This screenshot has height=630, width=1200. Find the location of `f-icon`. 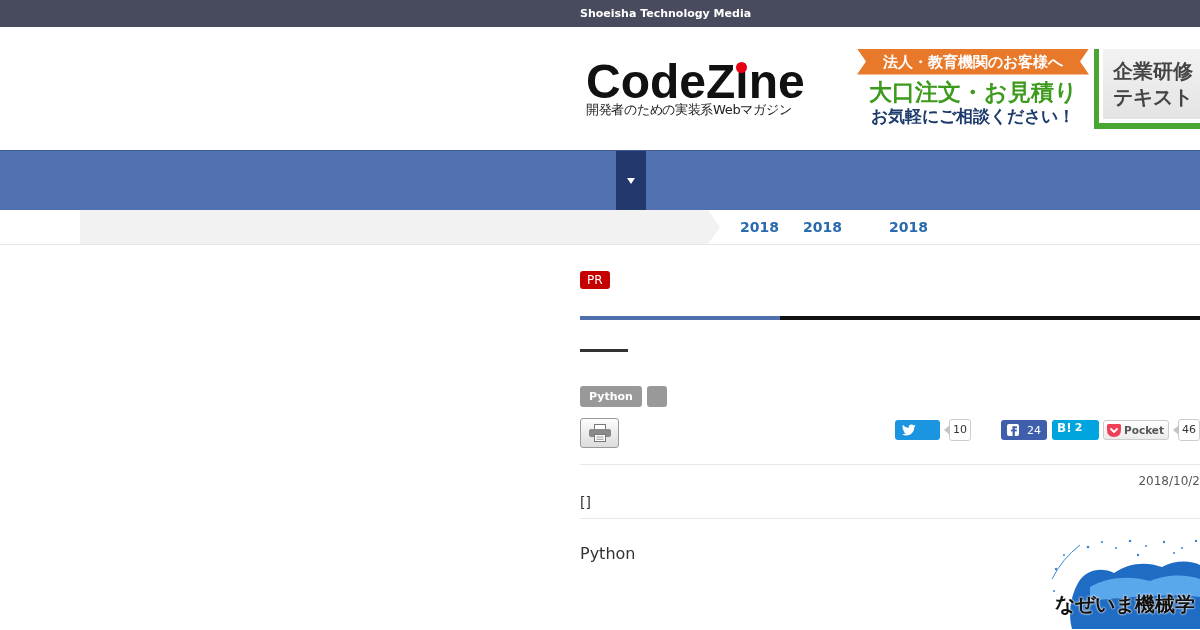

f-icon is located at coordinates (1013, 430).